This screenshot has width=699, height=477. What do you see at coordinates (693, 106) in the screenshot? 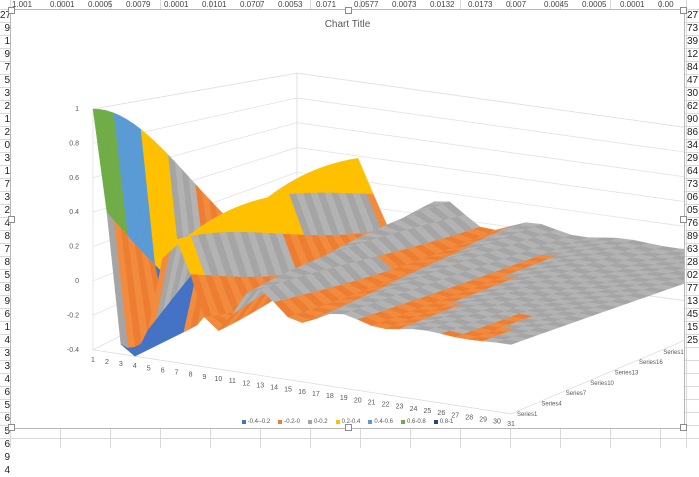
I see `cell-value: 62` at bounding box center [693, 106].